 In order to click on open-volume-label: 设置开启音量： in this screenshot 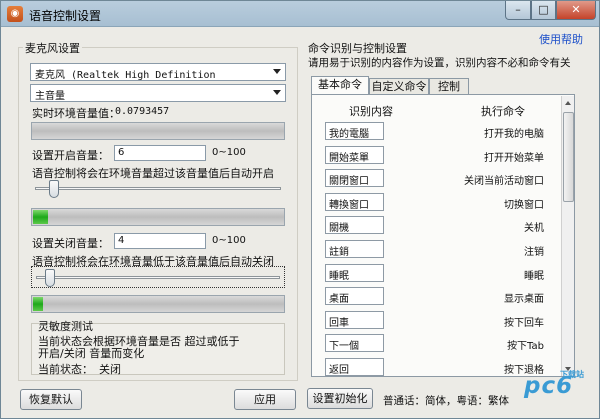, I will do `click(70, 155)`.